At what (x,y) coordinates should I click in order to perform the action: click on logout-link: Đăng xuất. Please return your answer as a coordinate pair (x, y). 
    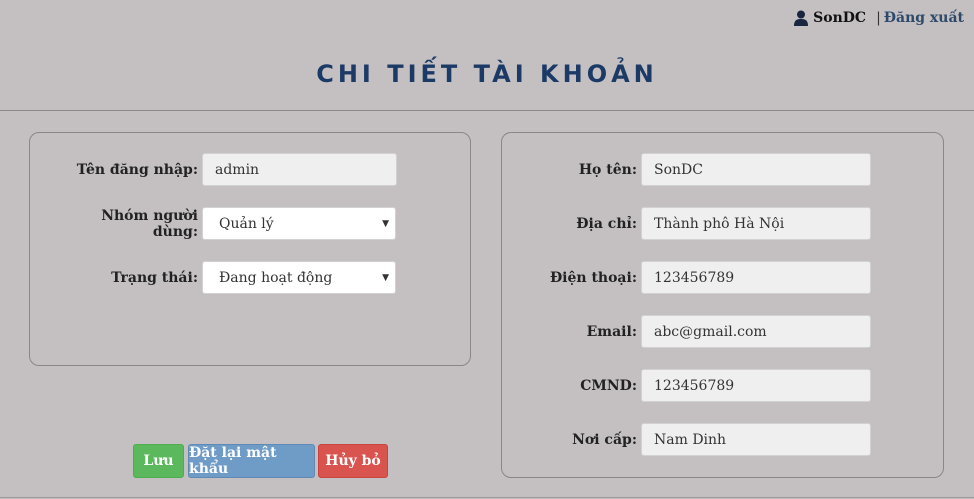
    Looking at the image, I should click on (924, 18).